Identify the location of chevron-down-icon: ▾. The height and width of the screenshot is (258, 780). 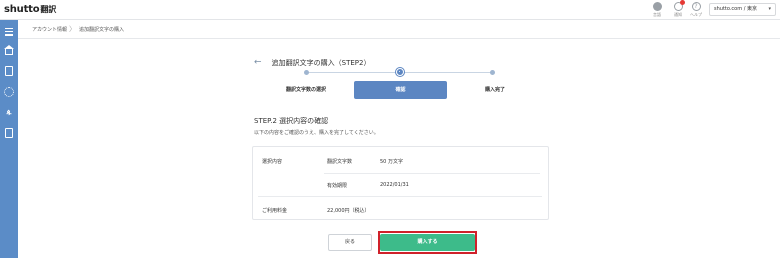
(769, 9).